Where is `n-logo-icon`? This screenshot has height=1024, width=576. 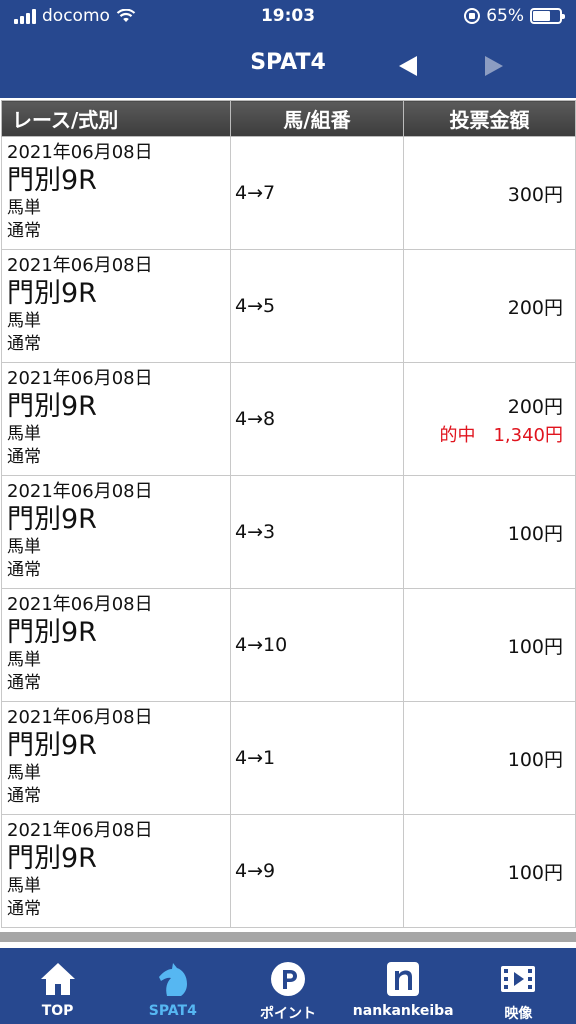 n-logo-icon is located at coordinates (403, 979).